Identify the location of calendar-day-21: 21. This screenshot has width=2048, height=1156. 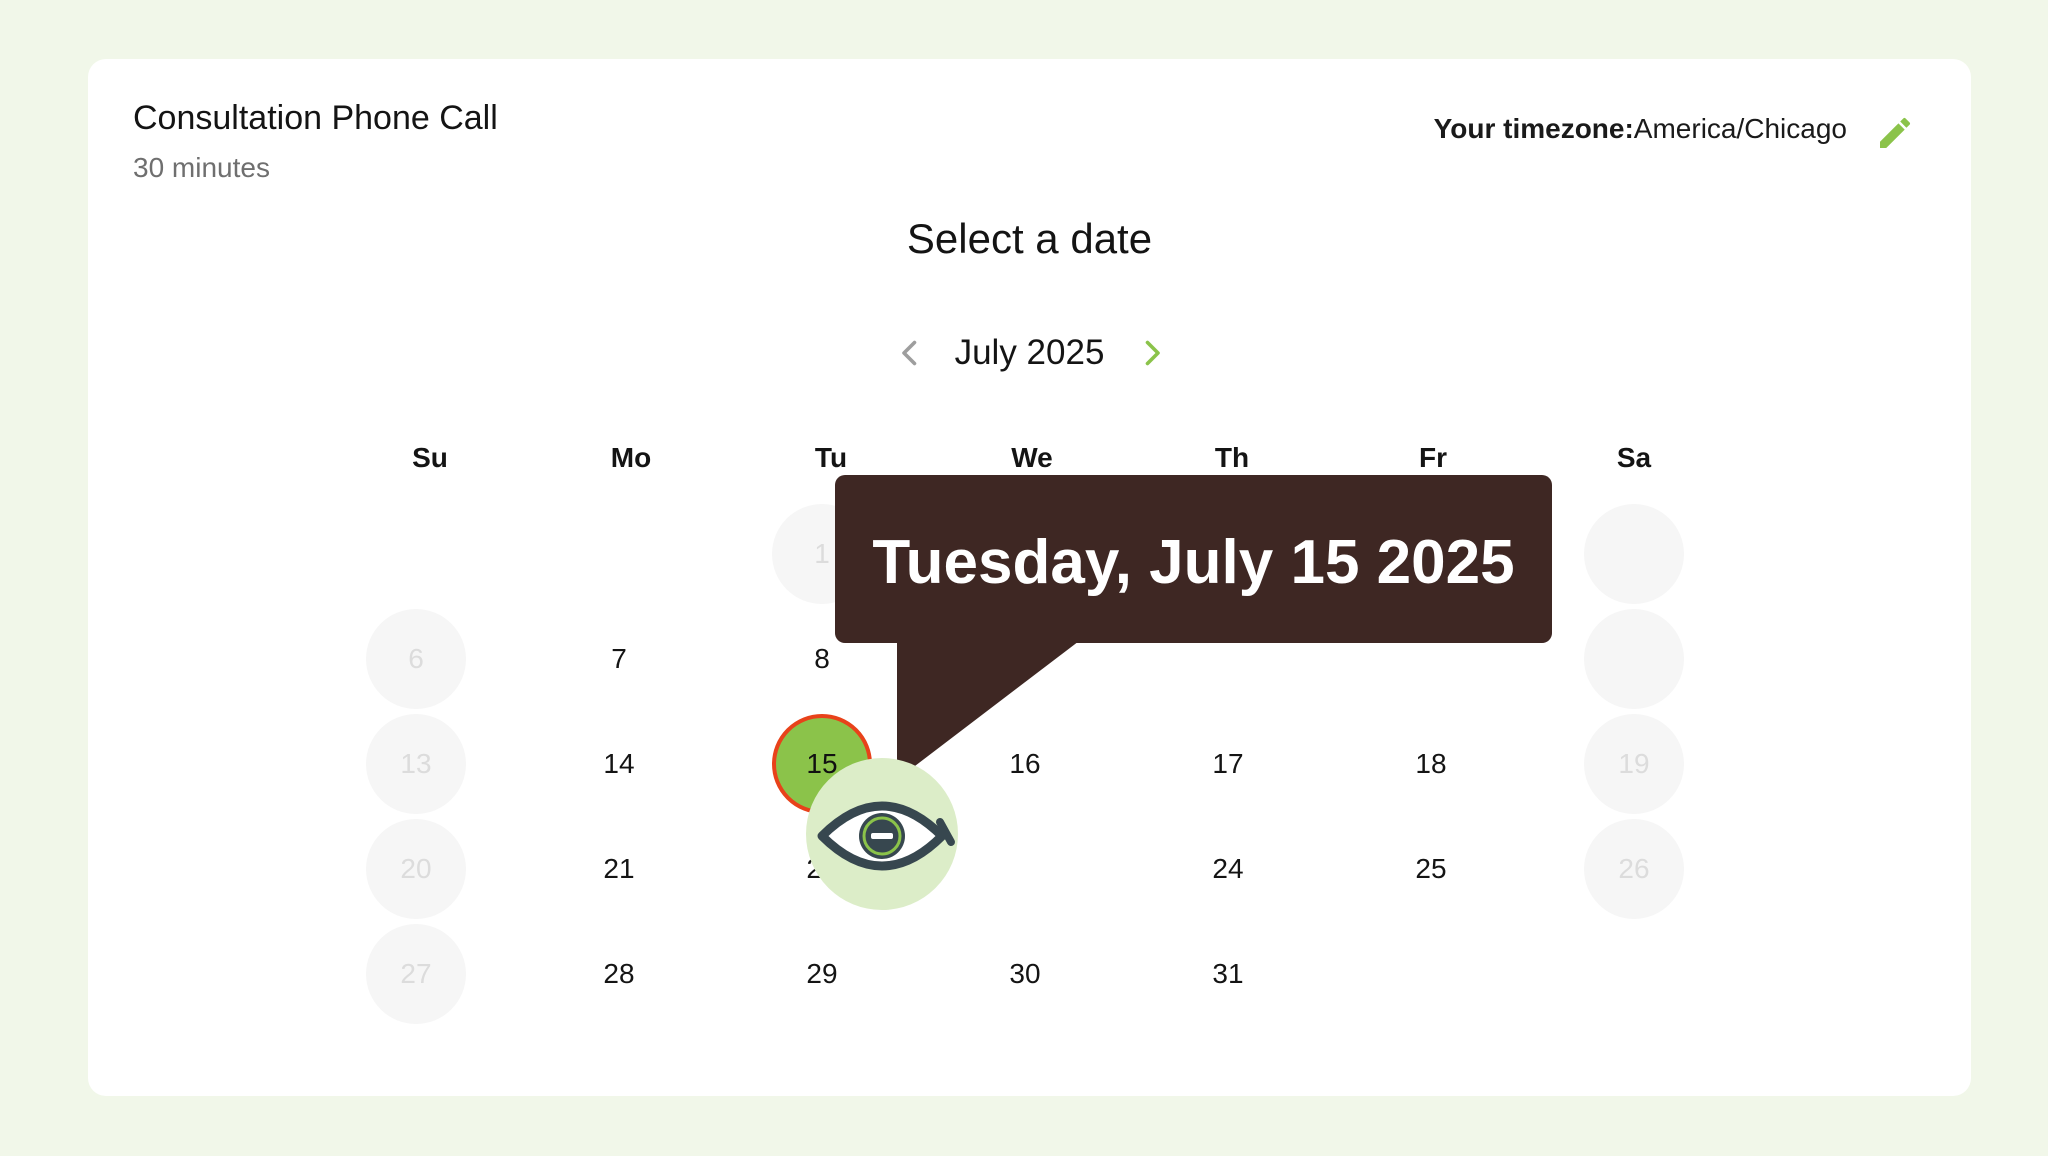
(619, 869).